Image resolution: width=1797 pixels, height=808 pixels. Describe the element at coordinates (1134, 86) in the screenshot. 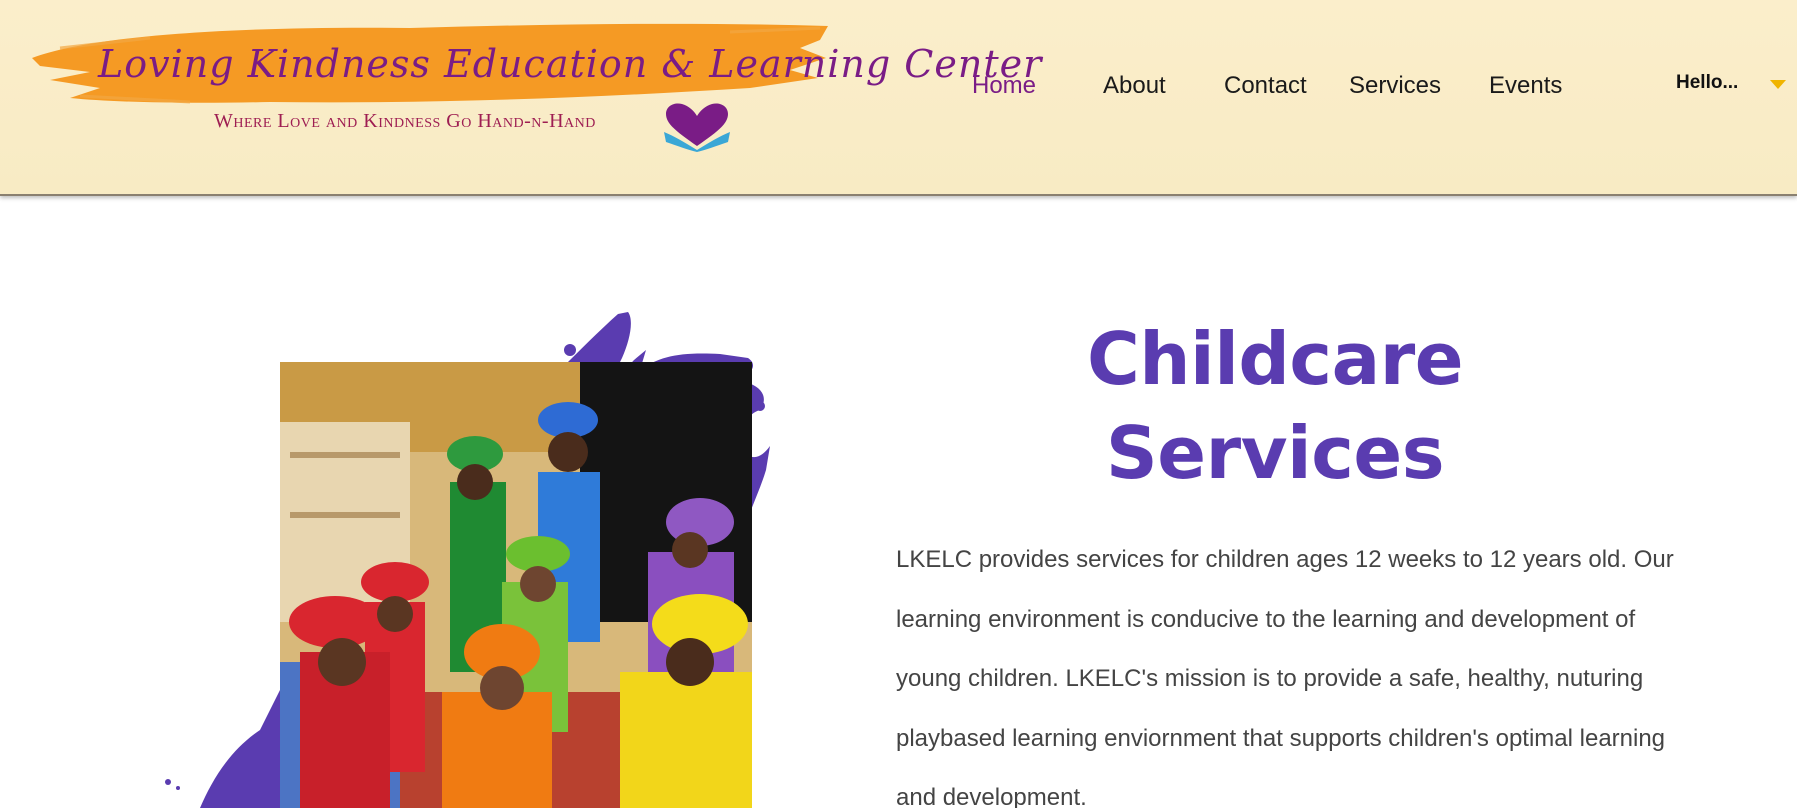

I see `nav-item-about: About` at that location.